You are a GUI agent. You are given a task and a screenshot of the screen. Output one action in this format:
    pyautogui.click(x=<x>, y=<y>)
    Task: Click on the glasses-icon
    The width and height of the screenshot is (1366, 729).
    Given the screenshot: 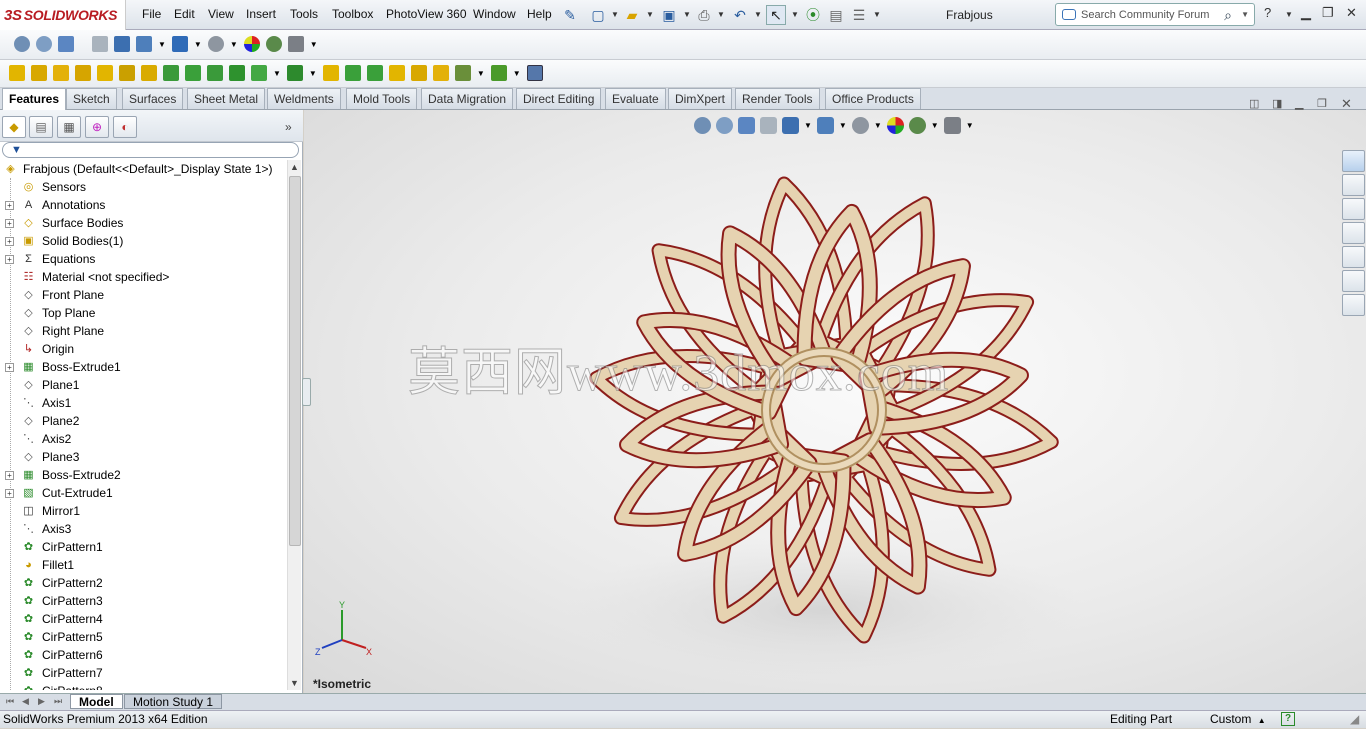 What is the action you would take?
    pyautogui.click(x=215, y=44)
    